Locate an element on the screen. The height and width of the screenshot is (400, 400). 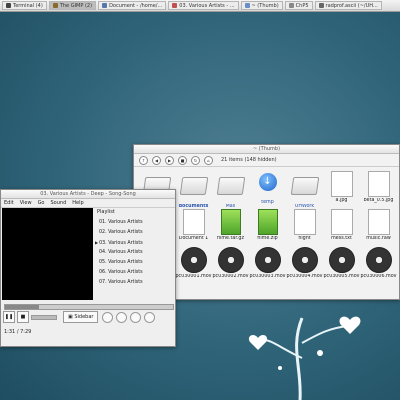
file-item-label: pc030001.mov is located at coordinates (193, 276).